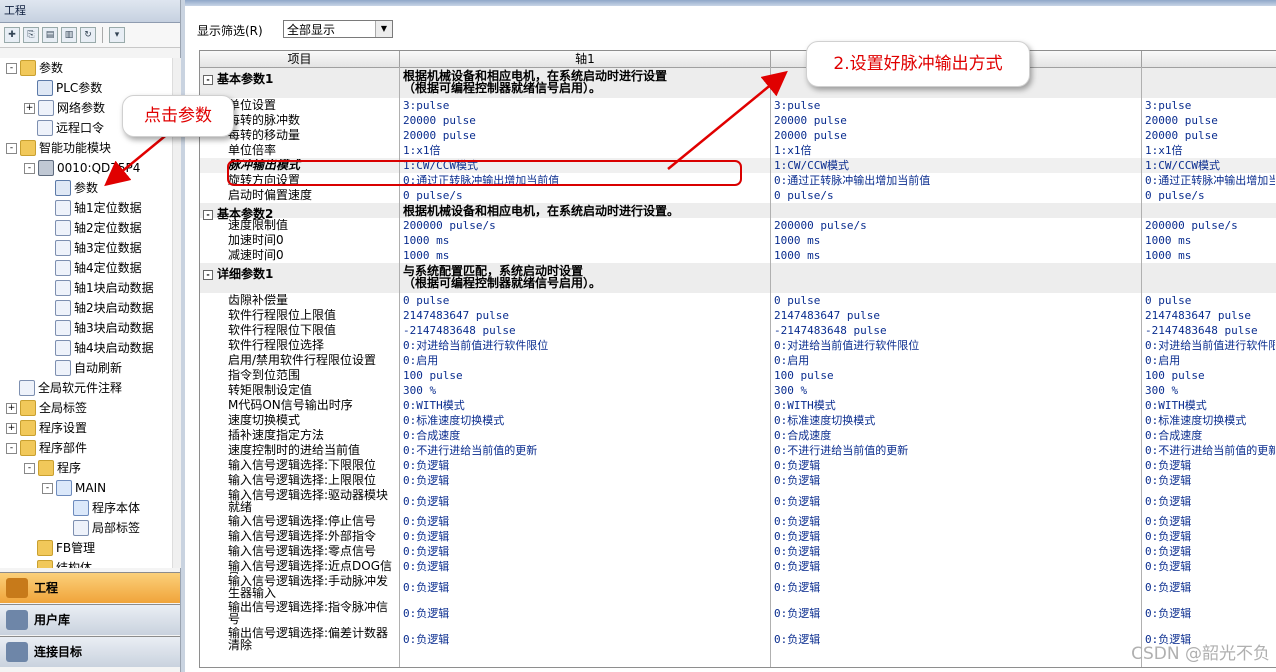 The height and width of the screenshot is (672, 1276). I want to click on callout-click-parameter: 点击参数, so click(178, 116).